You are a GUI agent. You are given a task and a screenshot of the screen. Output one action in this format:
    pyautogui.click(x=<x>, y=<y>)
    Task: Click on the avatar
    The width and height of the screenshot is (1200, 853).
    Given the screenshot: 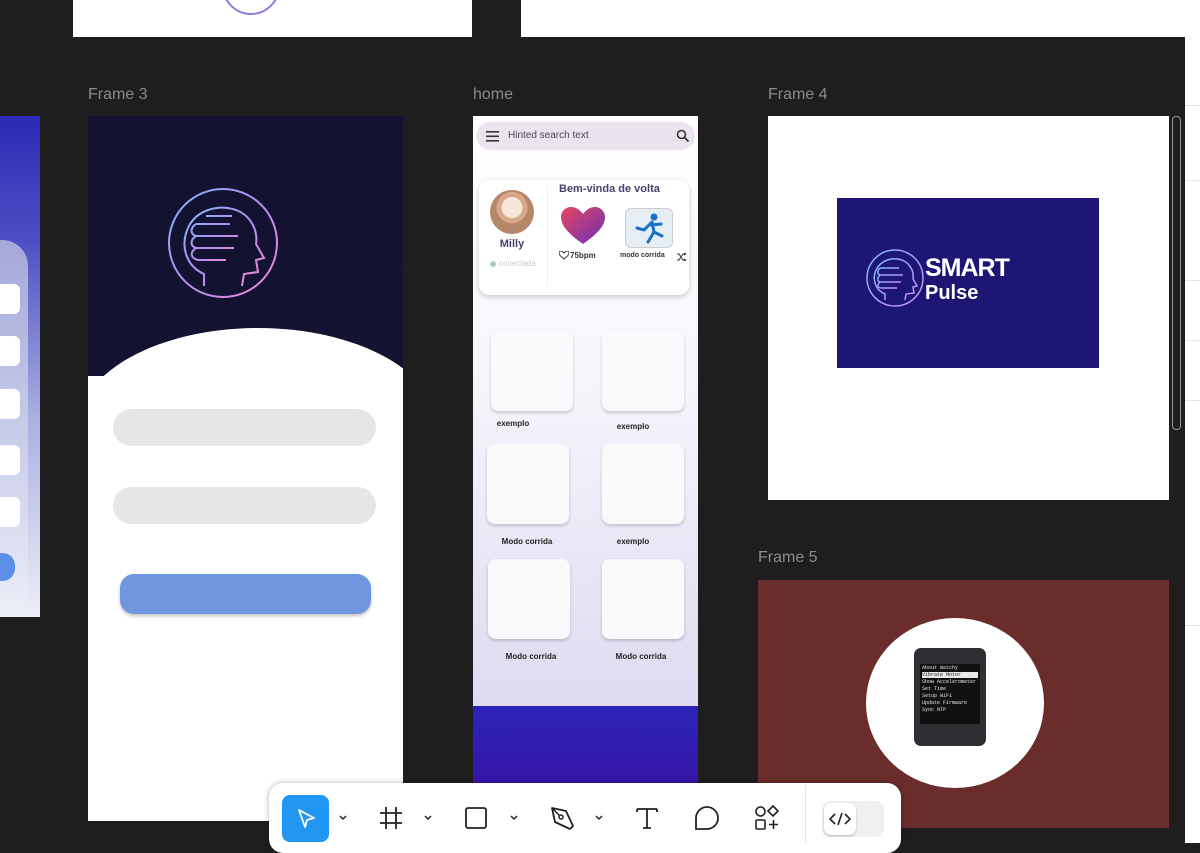 What is the action you would take?
    pyautogui.click(x=512, y=212)
    